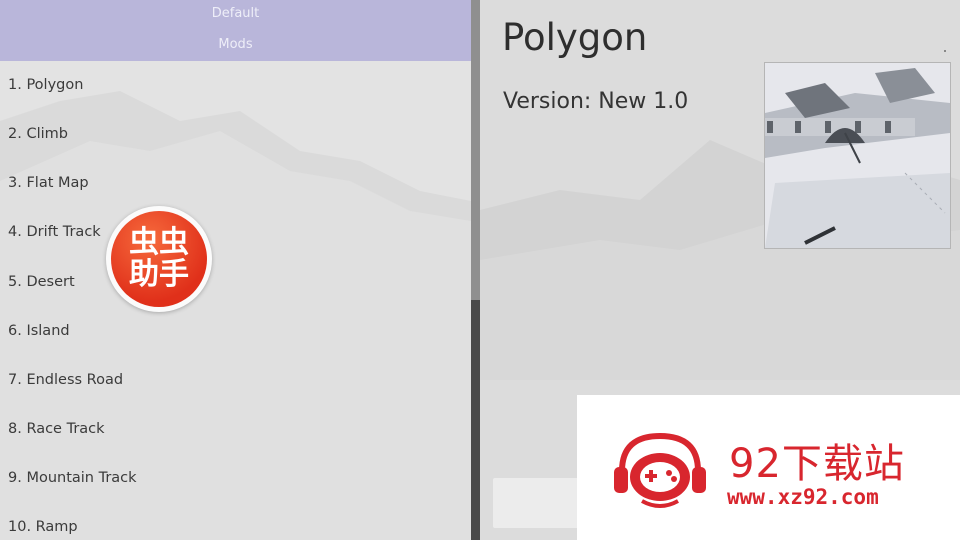 This screenshot has height=540, width=960. I want to click on mod-item-desert: 5. Desert, so click(41, 282).